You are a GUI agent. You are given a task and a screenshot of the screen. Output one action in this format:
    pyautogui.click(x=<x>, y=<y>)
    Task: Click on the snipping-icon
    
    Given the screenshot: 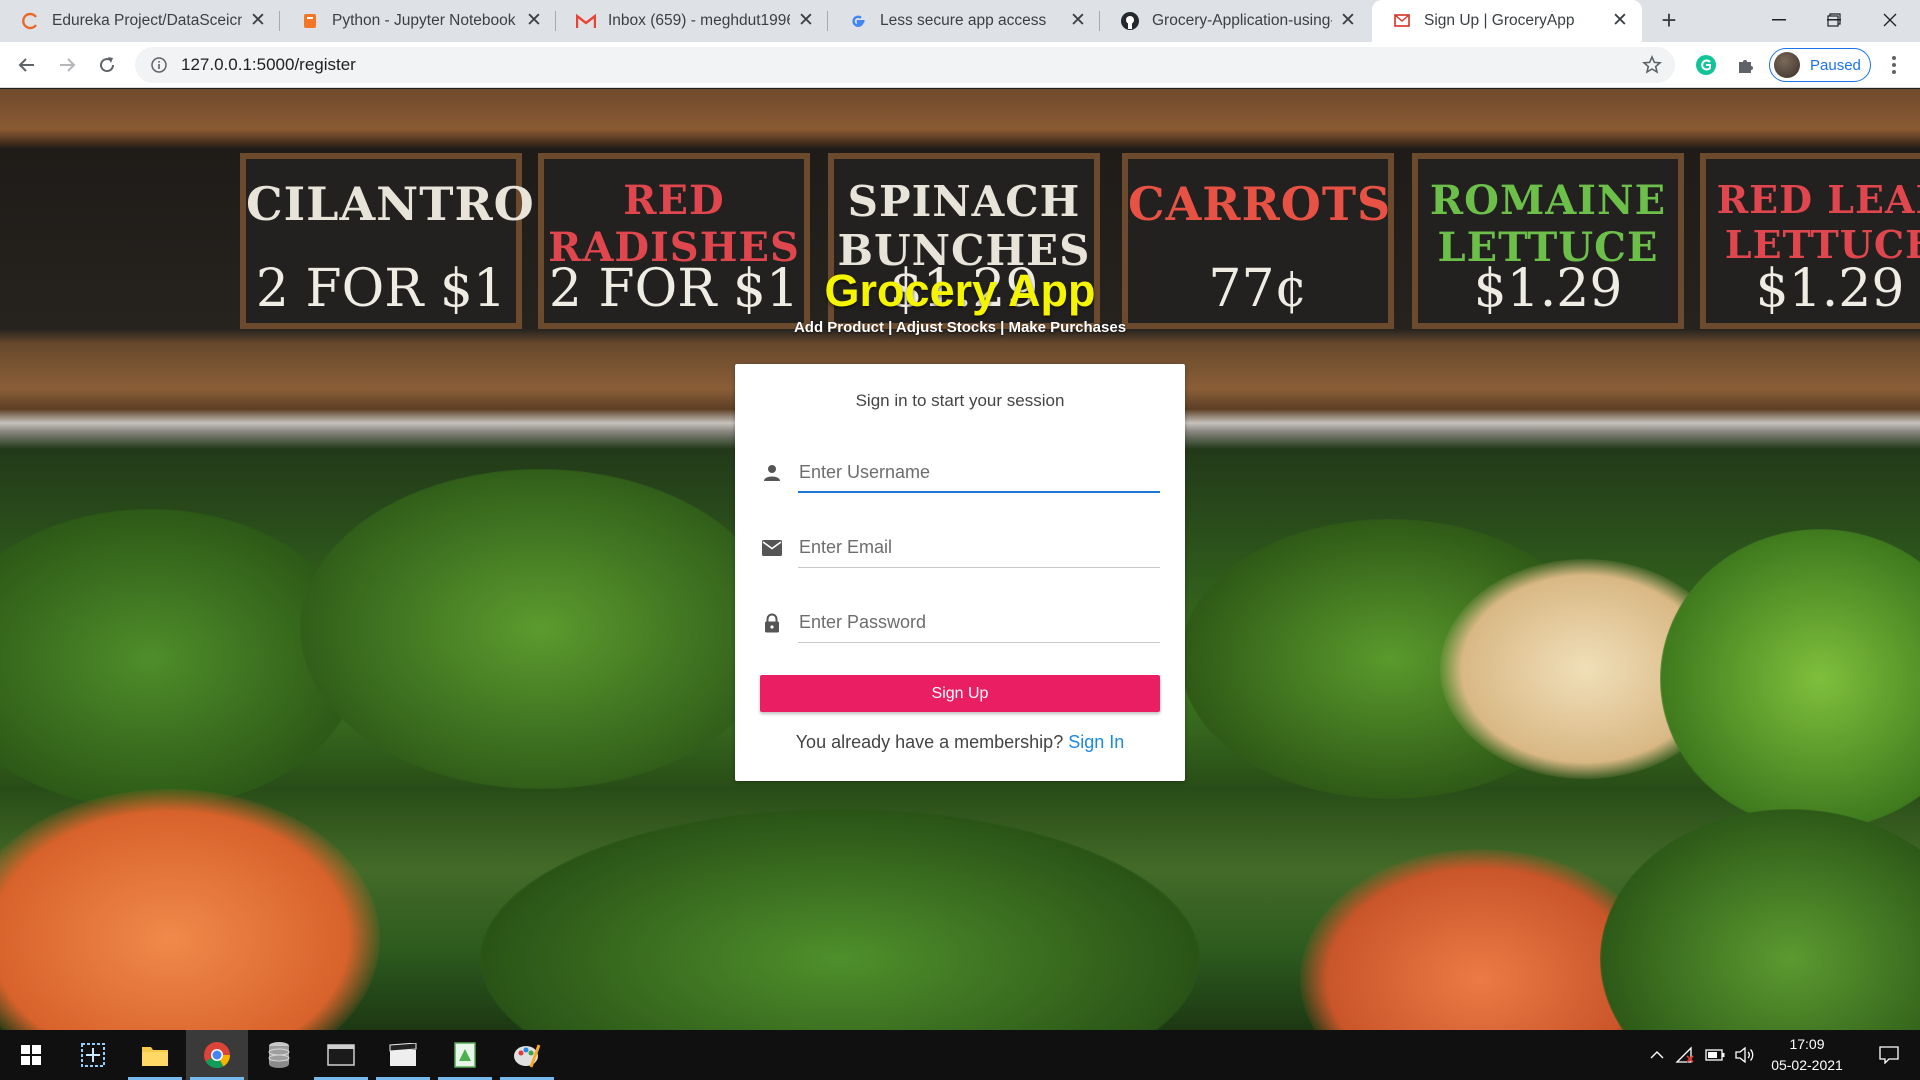 What is the action you would take?
    pyautogui.click(x=93, y=1055)
    